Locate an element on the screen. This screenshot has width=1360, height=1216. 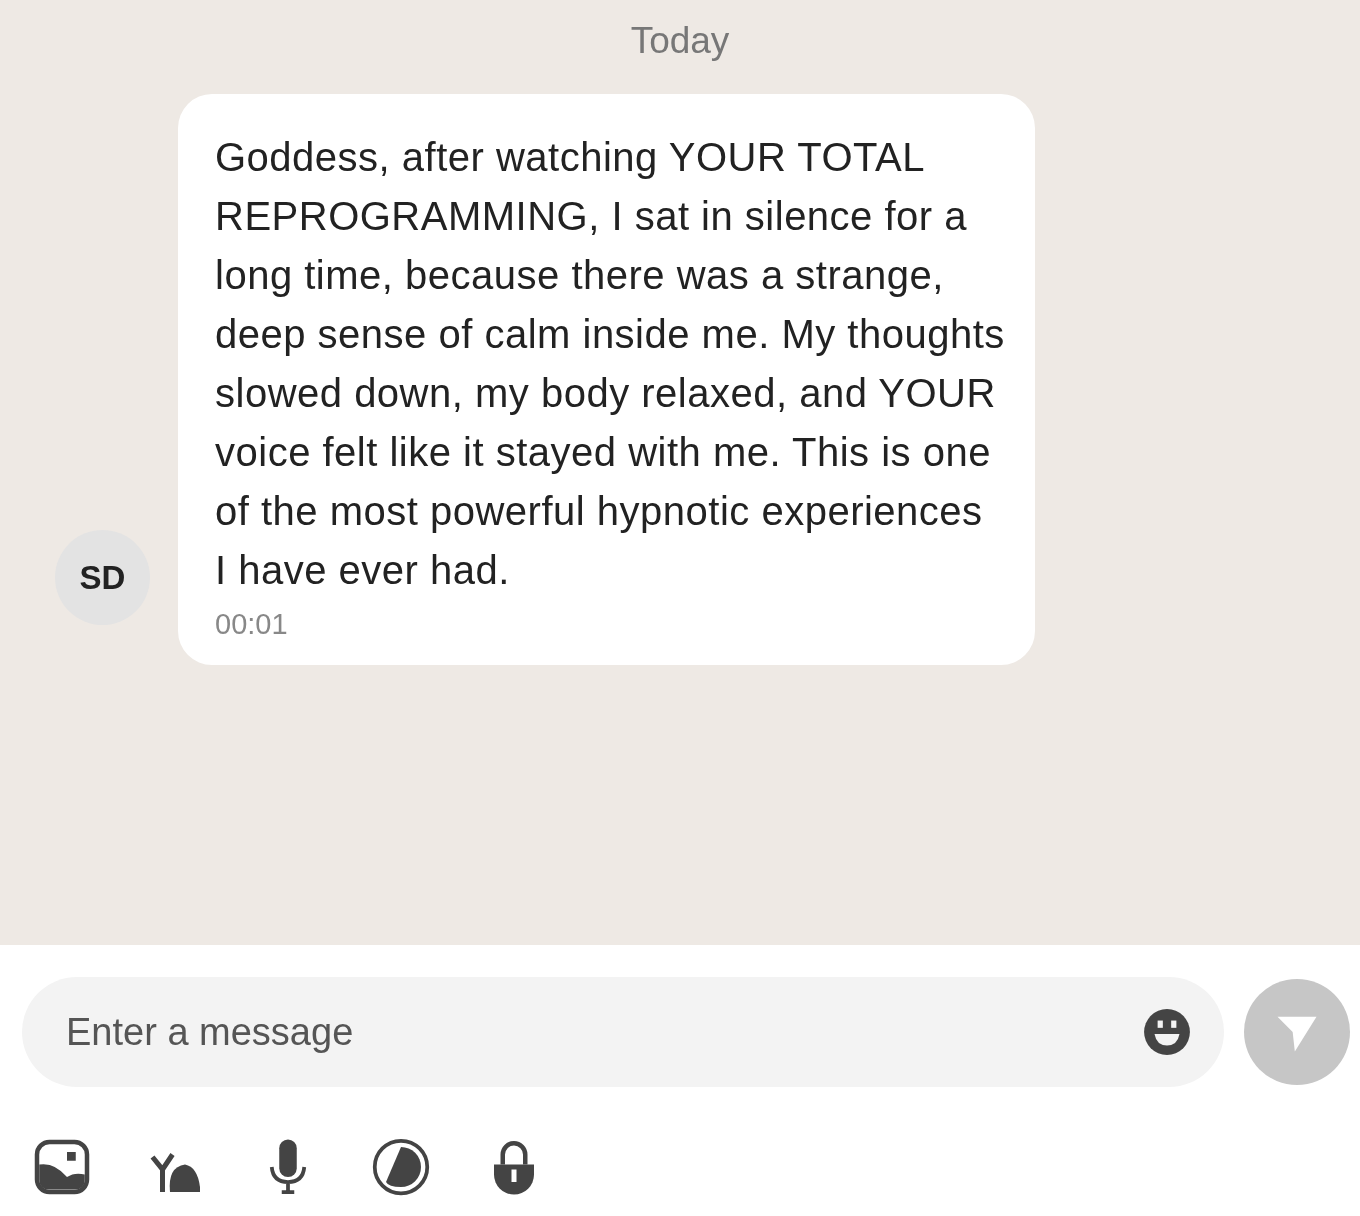
date-divider: Today is located at coordinates (680, 41).